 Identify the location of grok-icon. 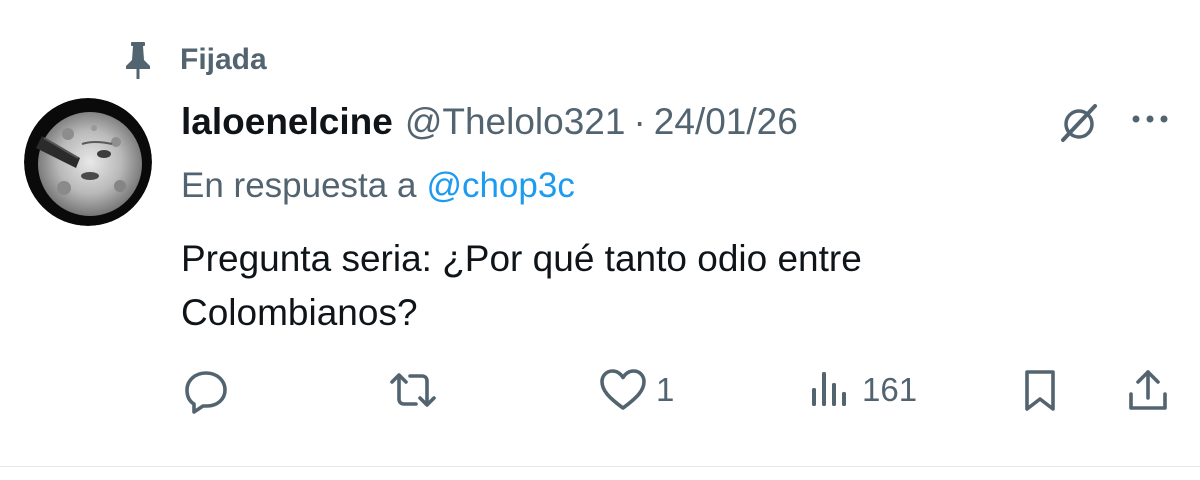
(1079, 123).